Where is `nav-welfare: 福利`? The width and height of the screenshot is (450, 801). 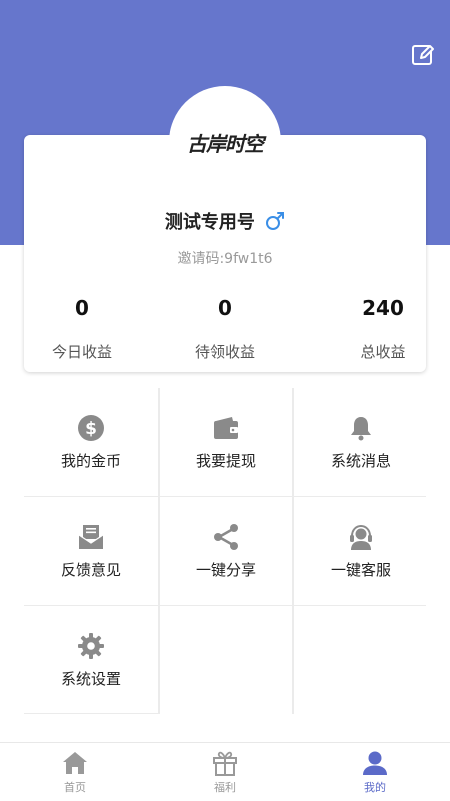 nav-welfare: 福利 is located at coordinates (225, 772).